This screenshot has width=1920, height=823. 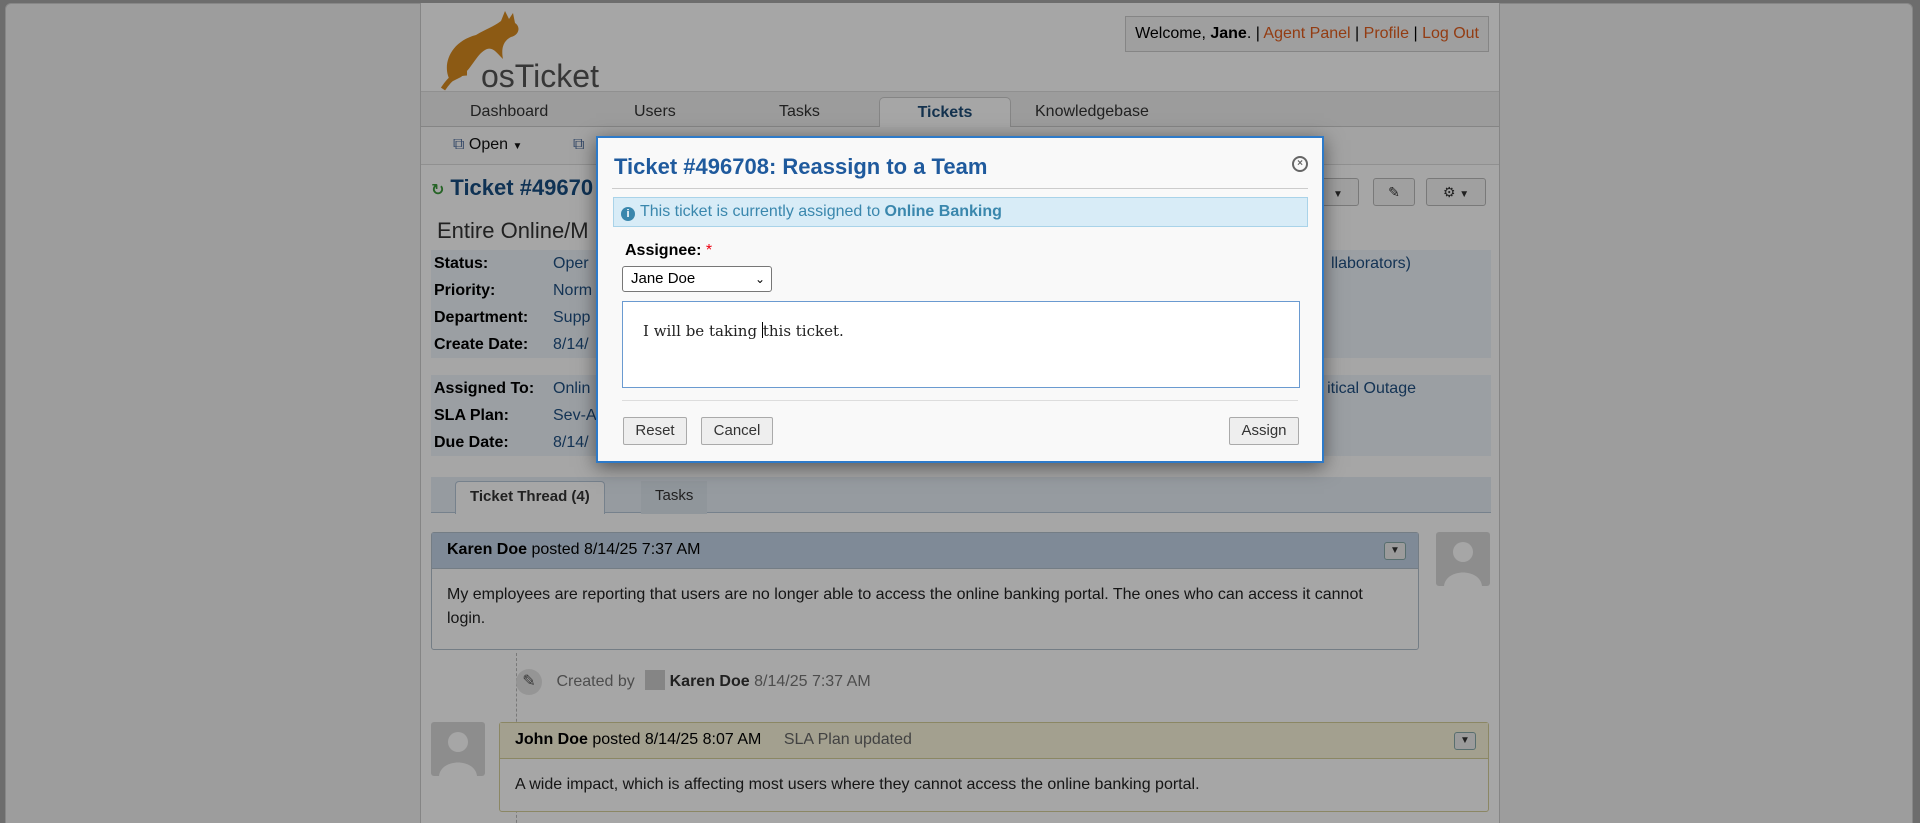 What do you see at coordinates (801, 166) in the screenshot?
I see `dialog-title: Ticket #496708: Reassign to a Team` at bounding box center [801, 166].